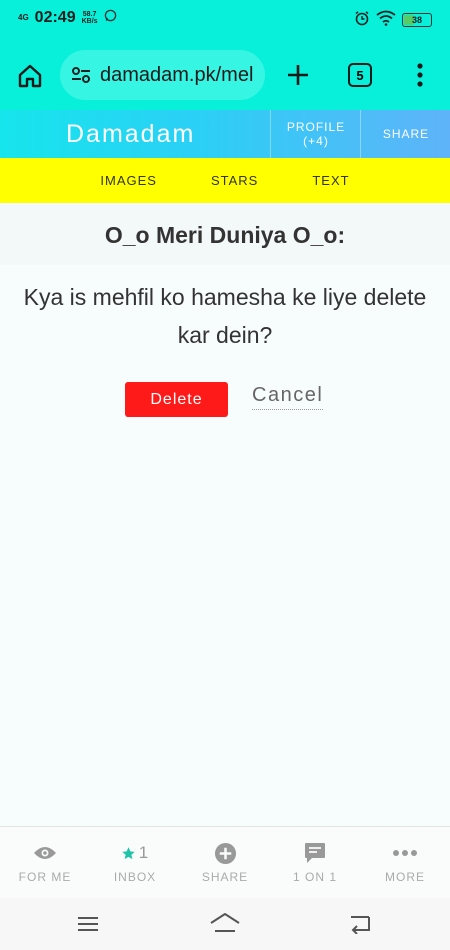 Image resolution: width=450 pixels, height=950 pixels. I want to click on status-bar: 4G 02:49 58.7 KB/s 38, so click(225, 20).